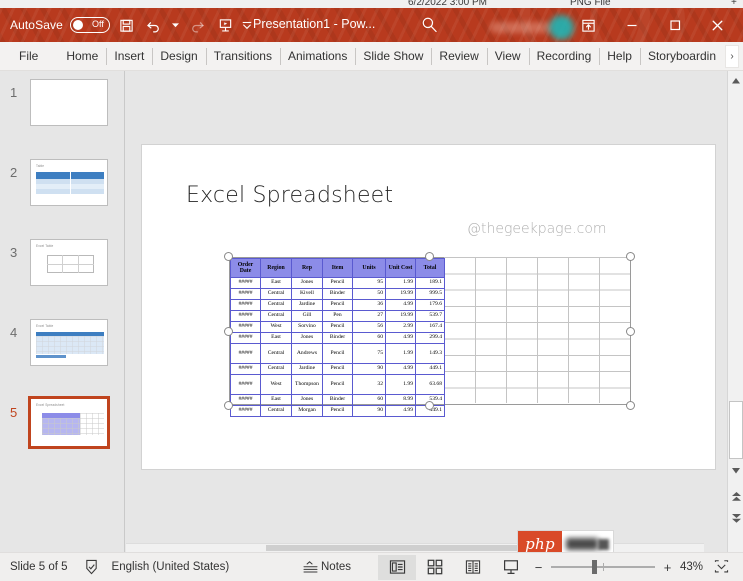 This screenshot has height=581, width=743. What do you see at coordinates (721, 567) in the screenshot?
I see `fit-to-window-icon` at bounding box center [721, 567].